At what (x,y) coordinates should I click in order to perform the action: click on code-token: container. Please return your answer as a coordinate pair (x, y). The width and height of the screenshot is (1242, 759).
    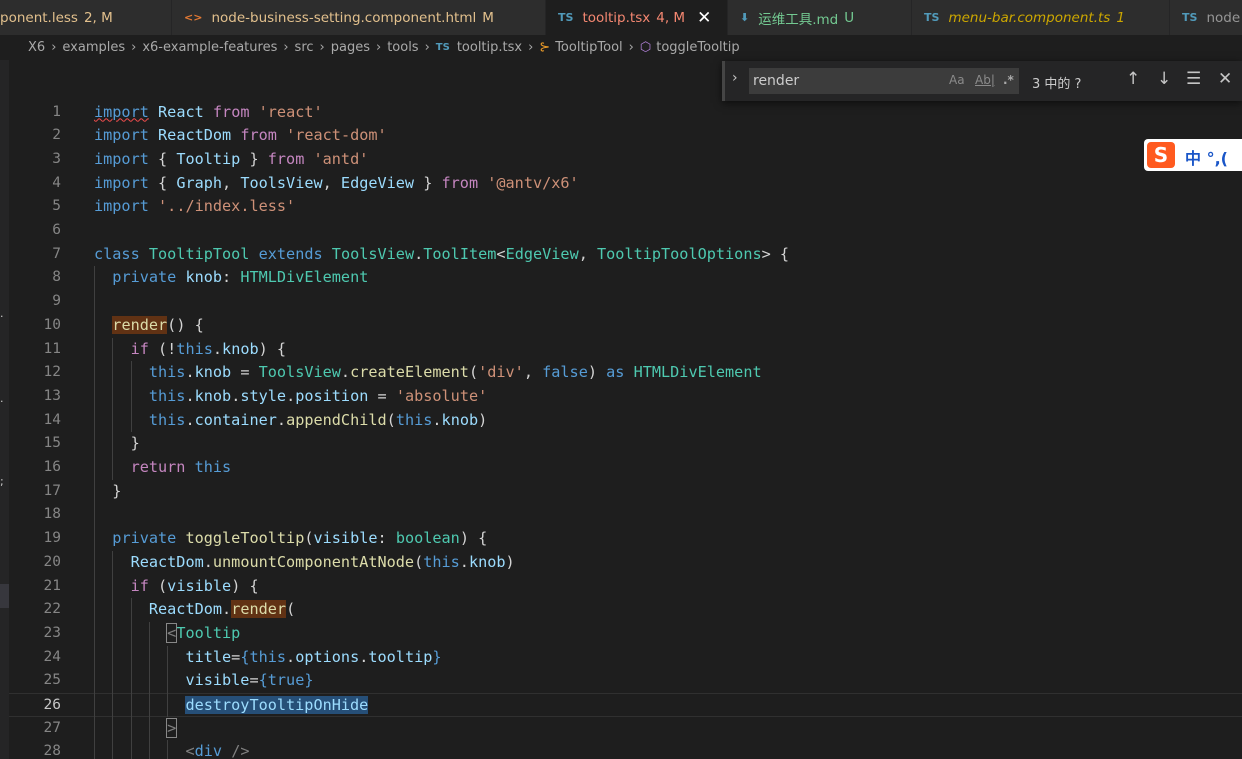
    Looking at the image, I should click on (235, 419).